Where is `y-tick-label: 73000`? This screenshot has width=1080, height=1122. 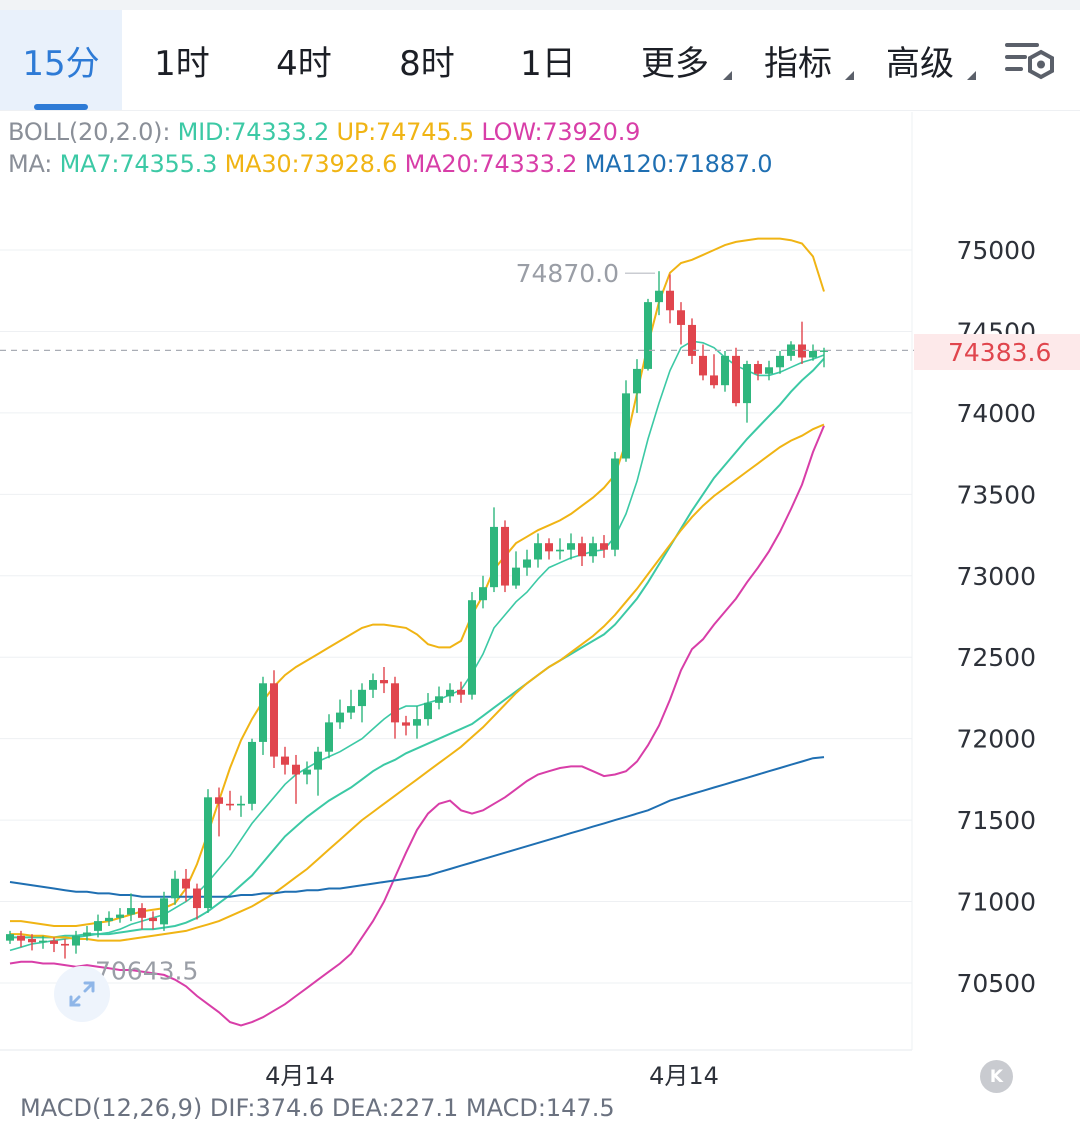 y-tick-label: 73000 is located at coordinates (996, 576).